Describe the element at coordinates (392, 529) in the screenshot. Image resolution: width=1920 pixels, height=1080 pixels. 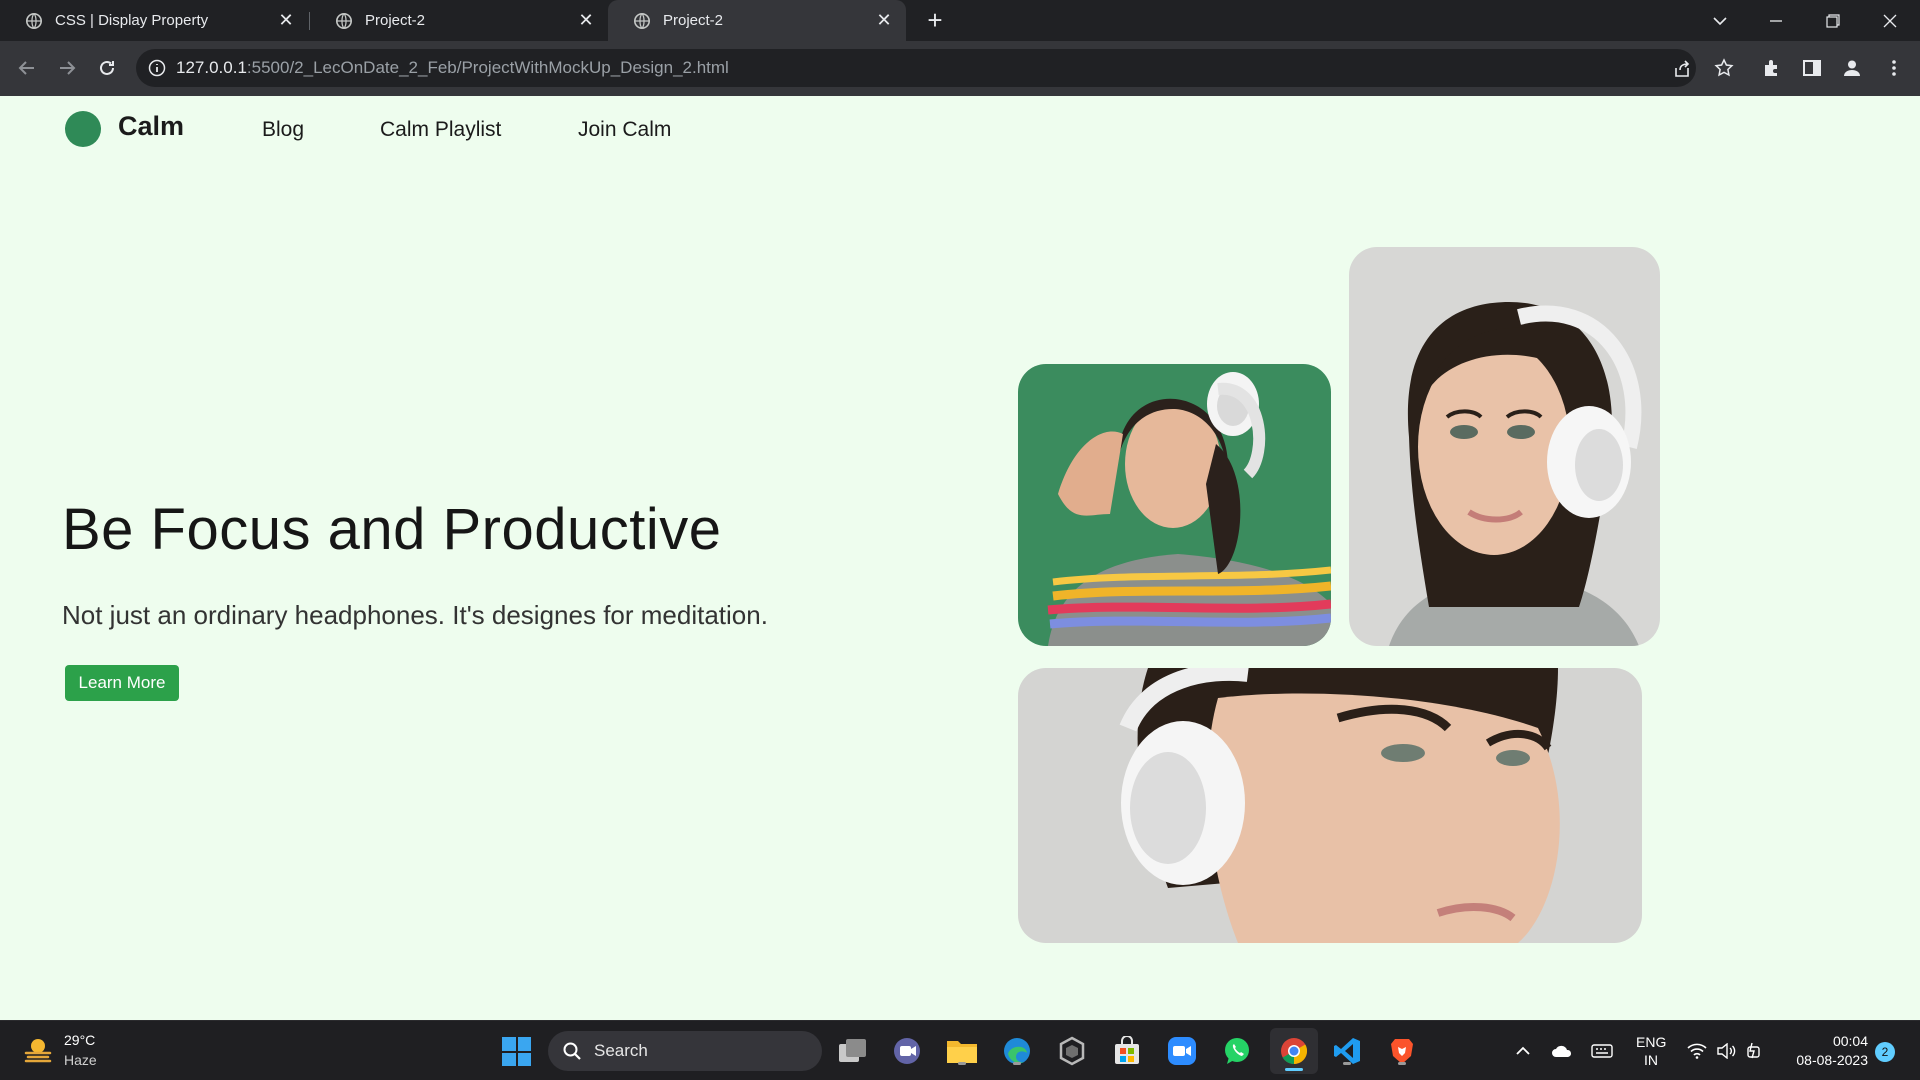
I see `hero-title: Be Focus and Productive` at that location.